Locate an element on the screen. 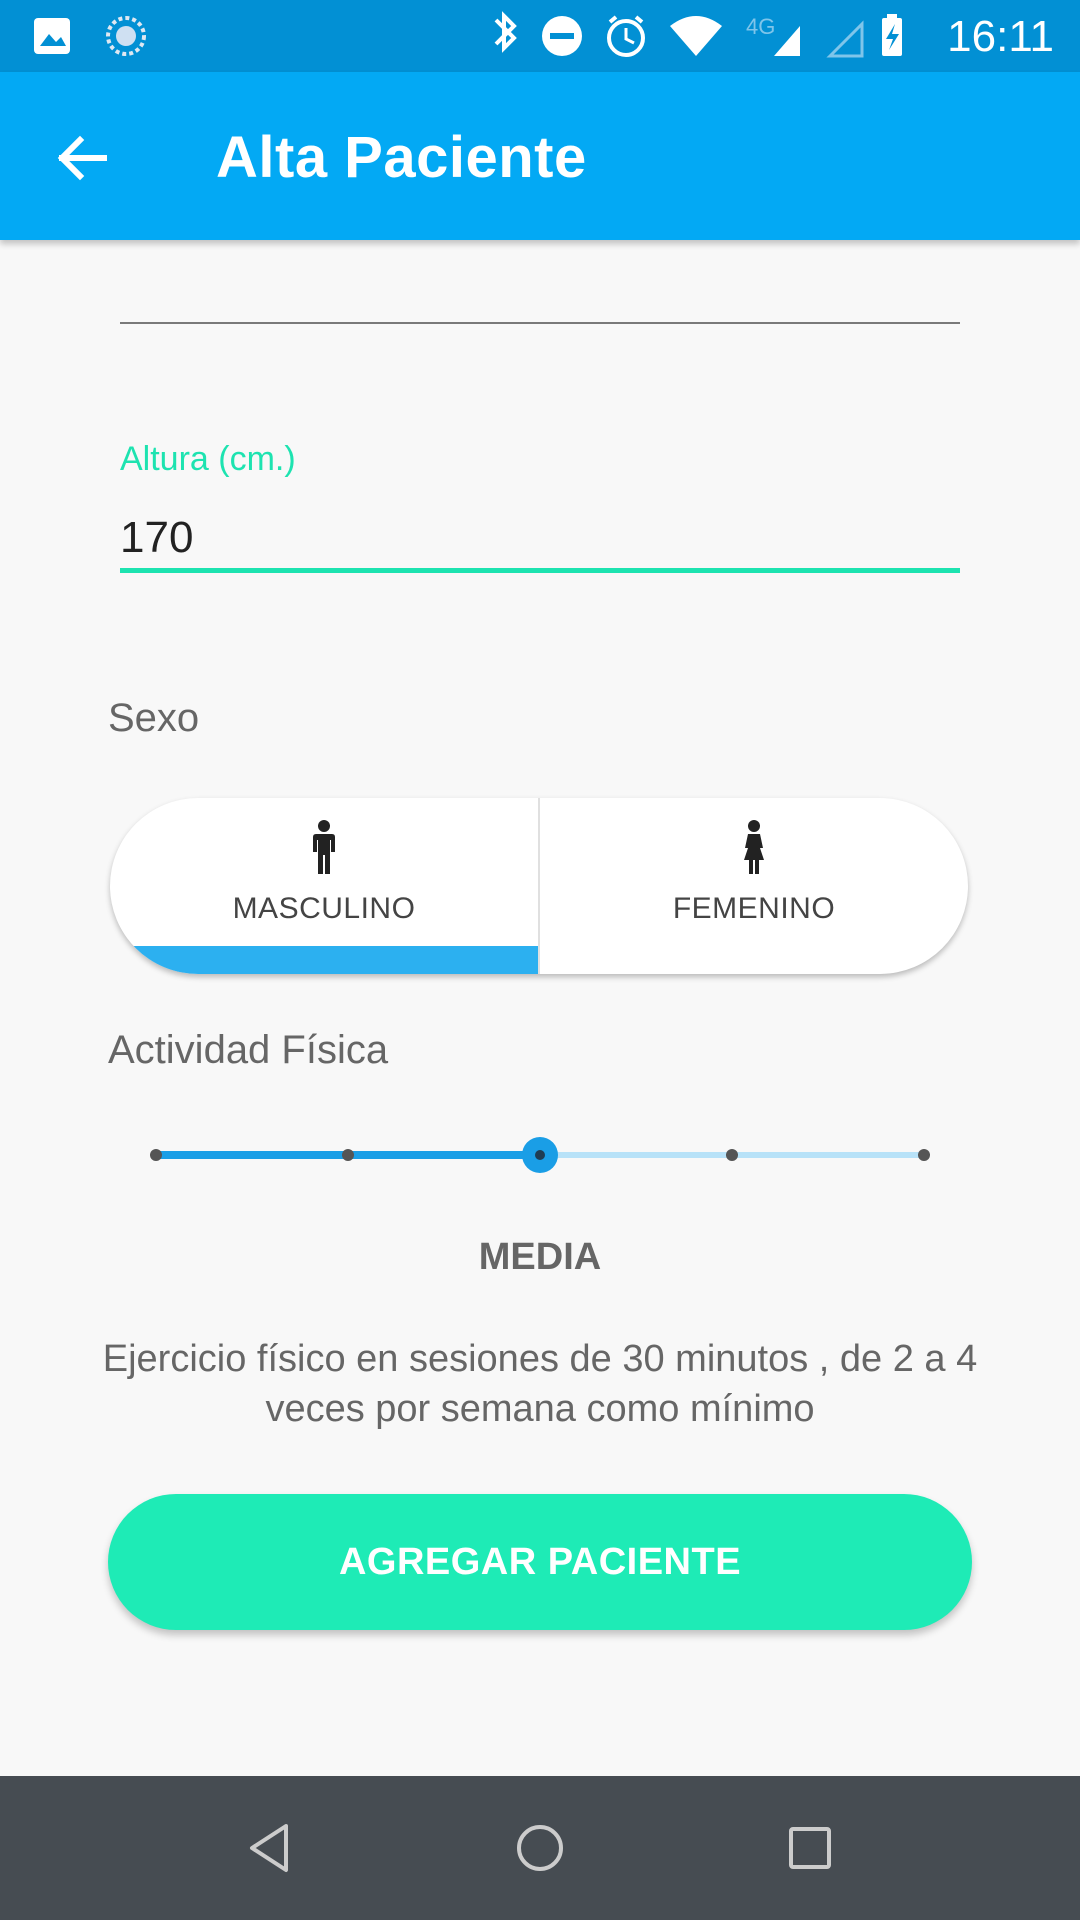 This screenshot has height=1920, width=1080. gallery-icon is located at coordinates (90, 36).